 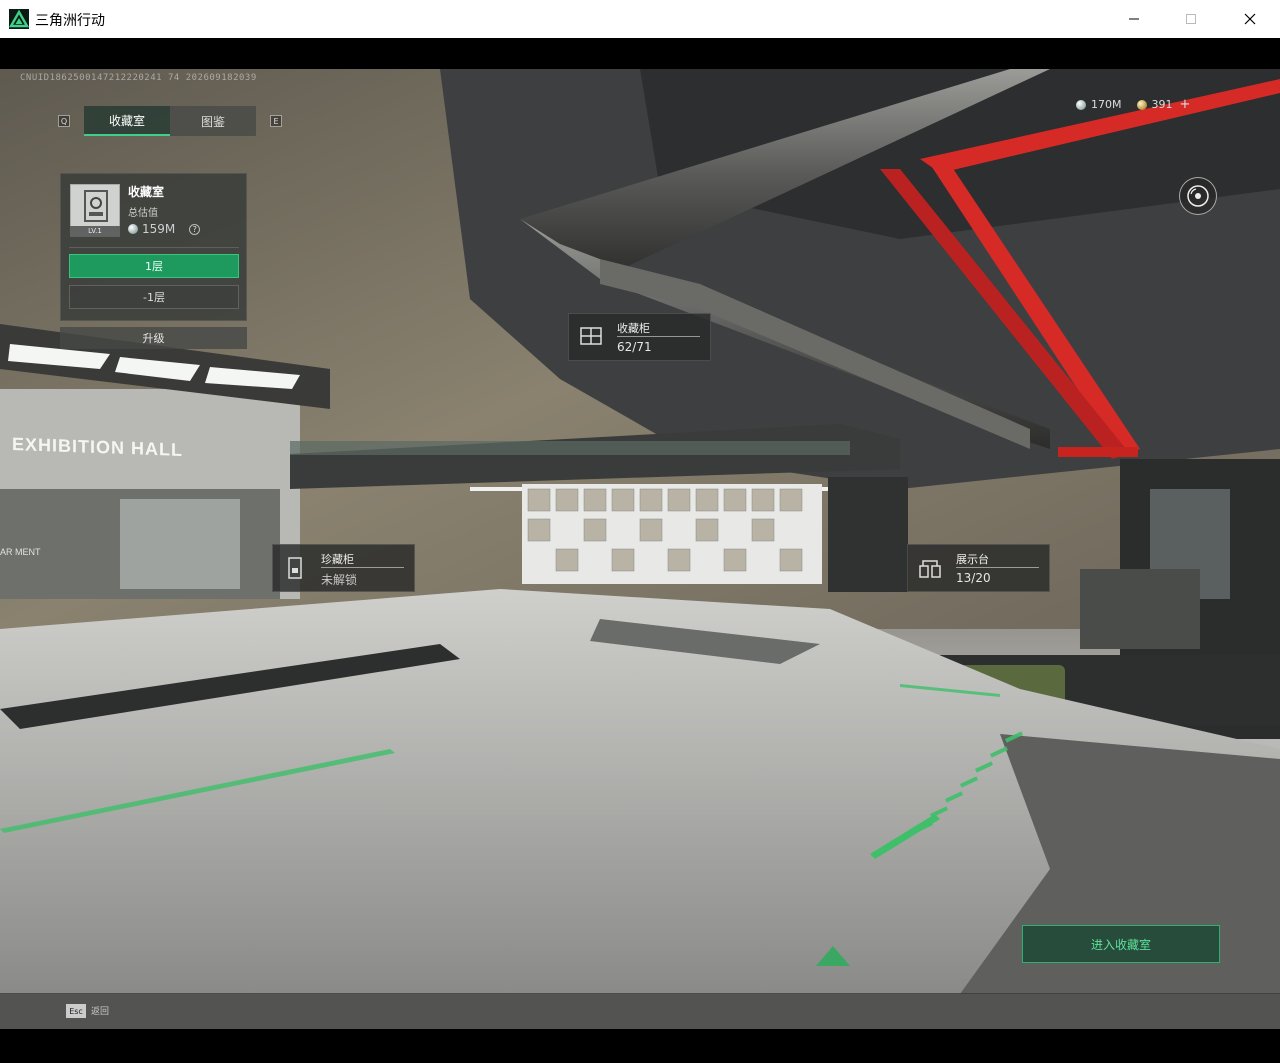 I want to click on panel-divider, so click(x=154, y=247).